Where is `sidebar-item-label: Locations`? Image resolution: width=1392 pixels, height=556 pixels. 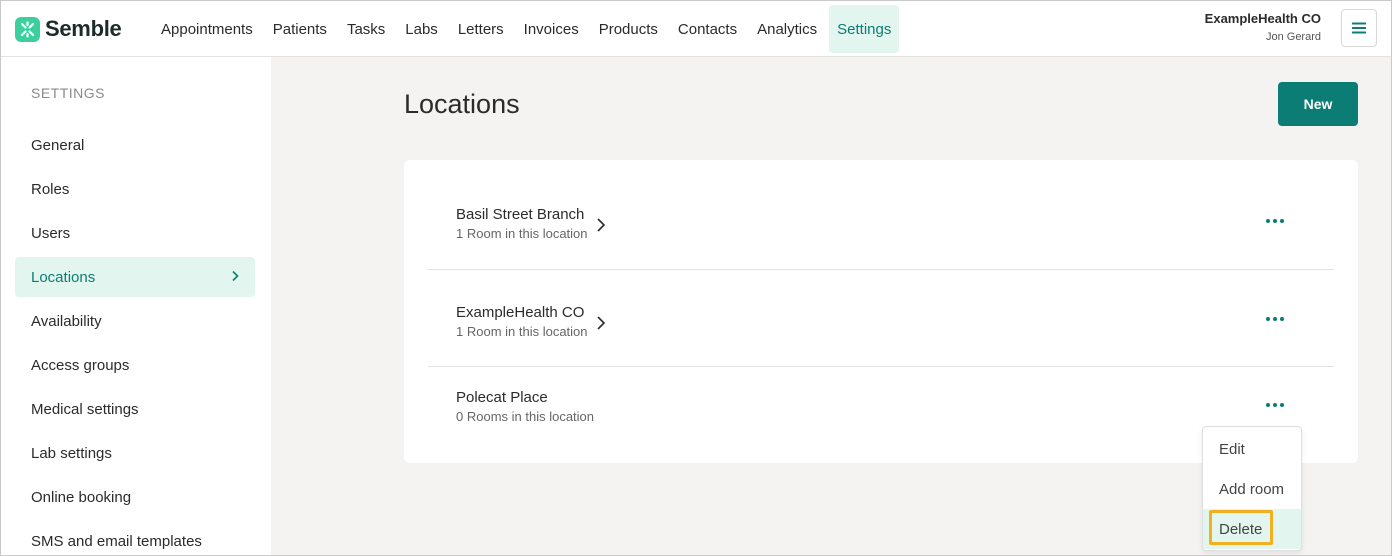
sidebar-item-label: Locations is located at coordinates (63, 277).